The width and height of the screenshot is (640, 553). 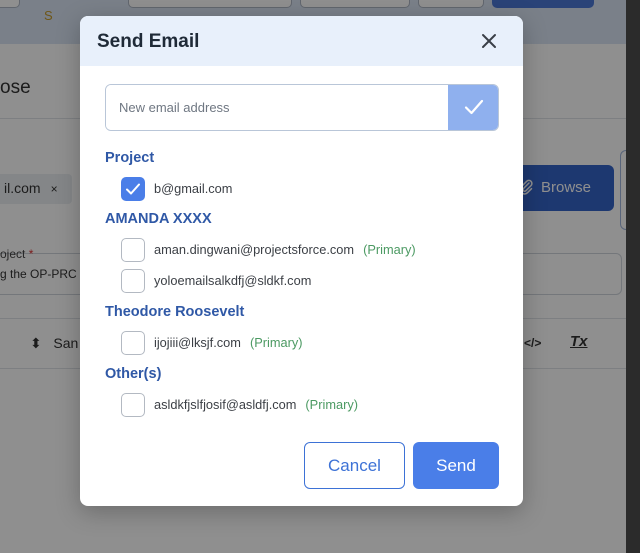 I want to click on contact-email-text: asldkfjslfjosif@asldfj.com, so click(x=225, y=404).